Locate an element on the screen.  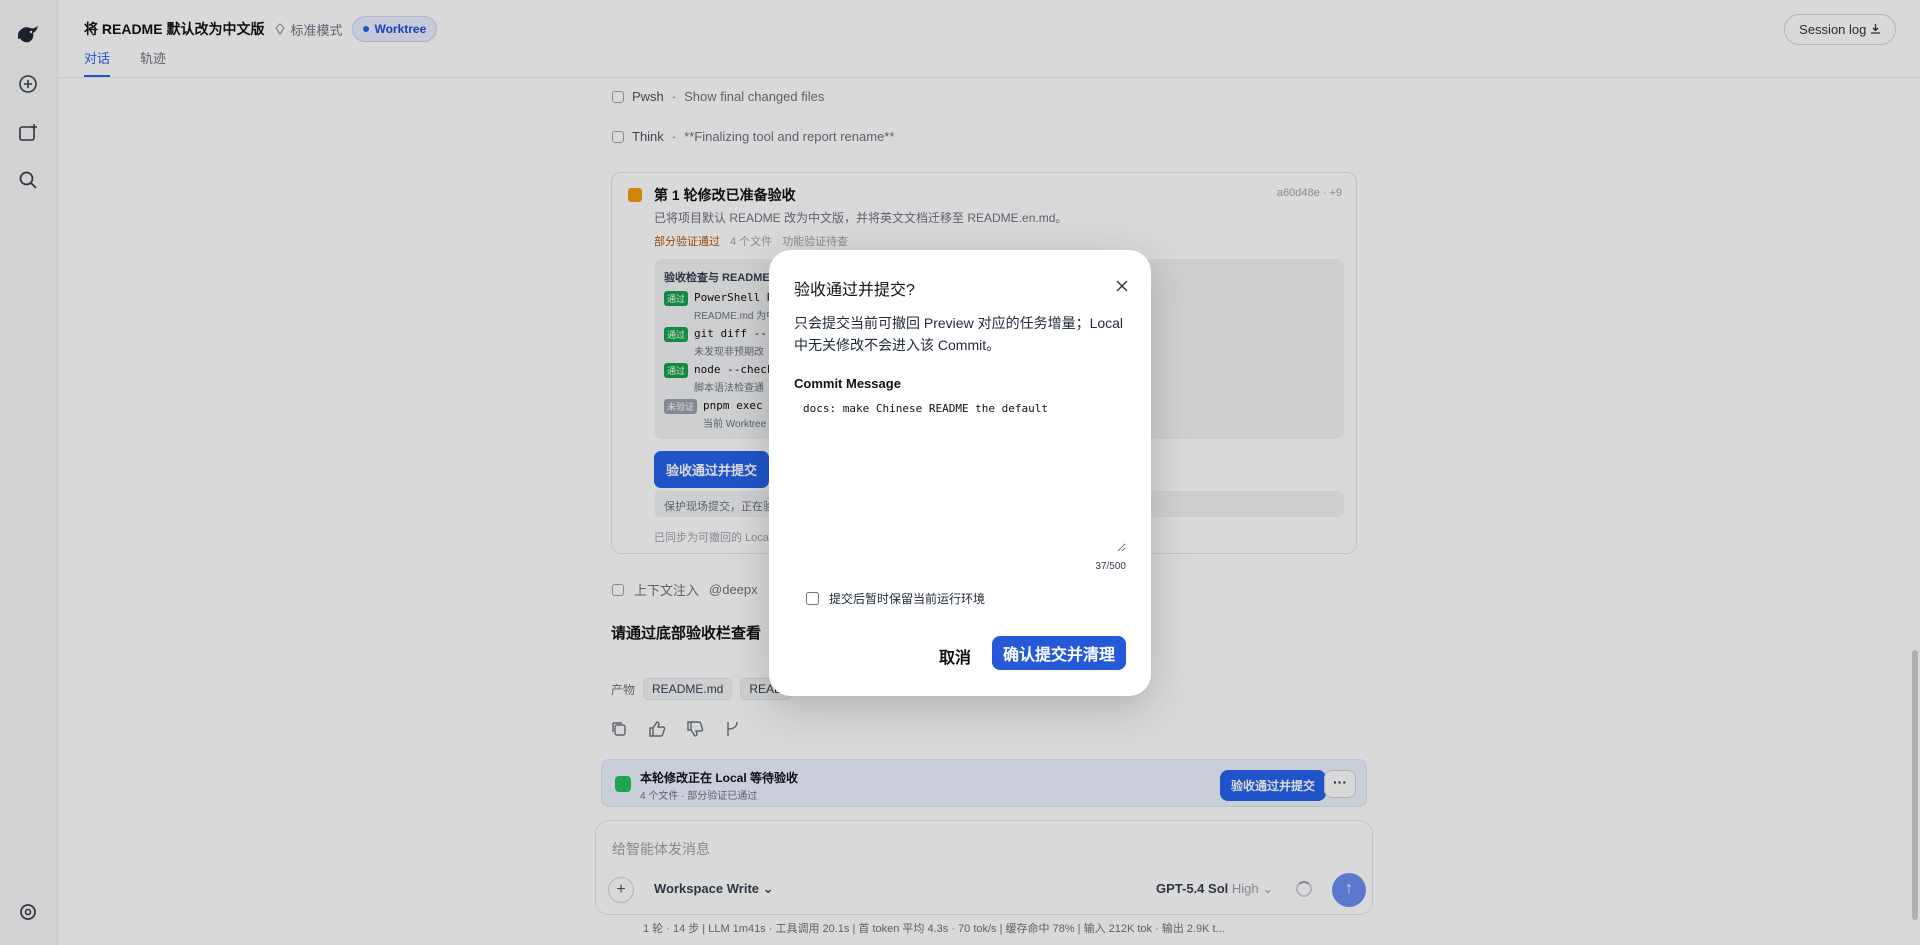
close-icon is located at coordinates (1122, 286).